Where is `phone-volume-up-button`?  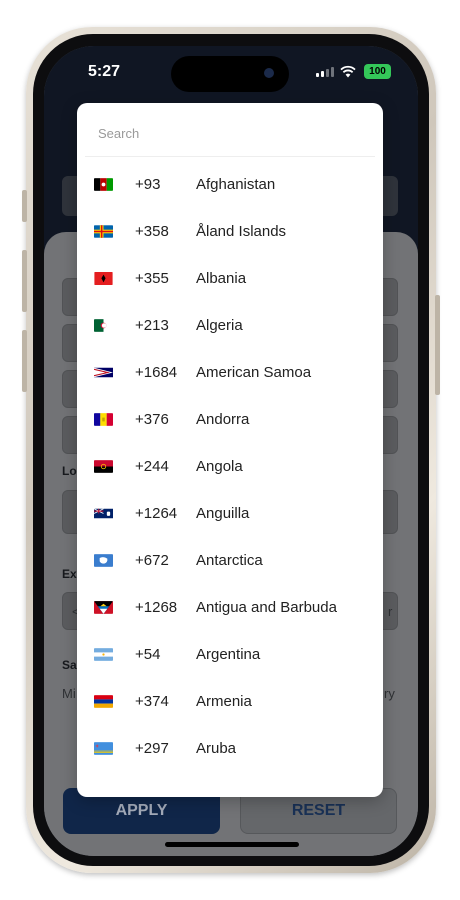 phone-volume-up-button is located at coordinates (24, 281).